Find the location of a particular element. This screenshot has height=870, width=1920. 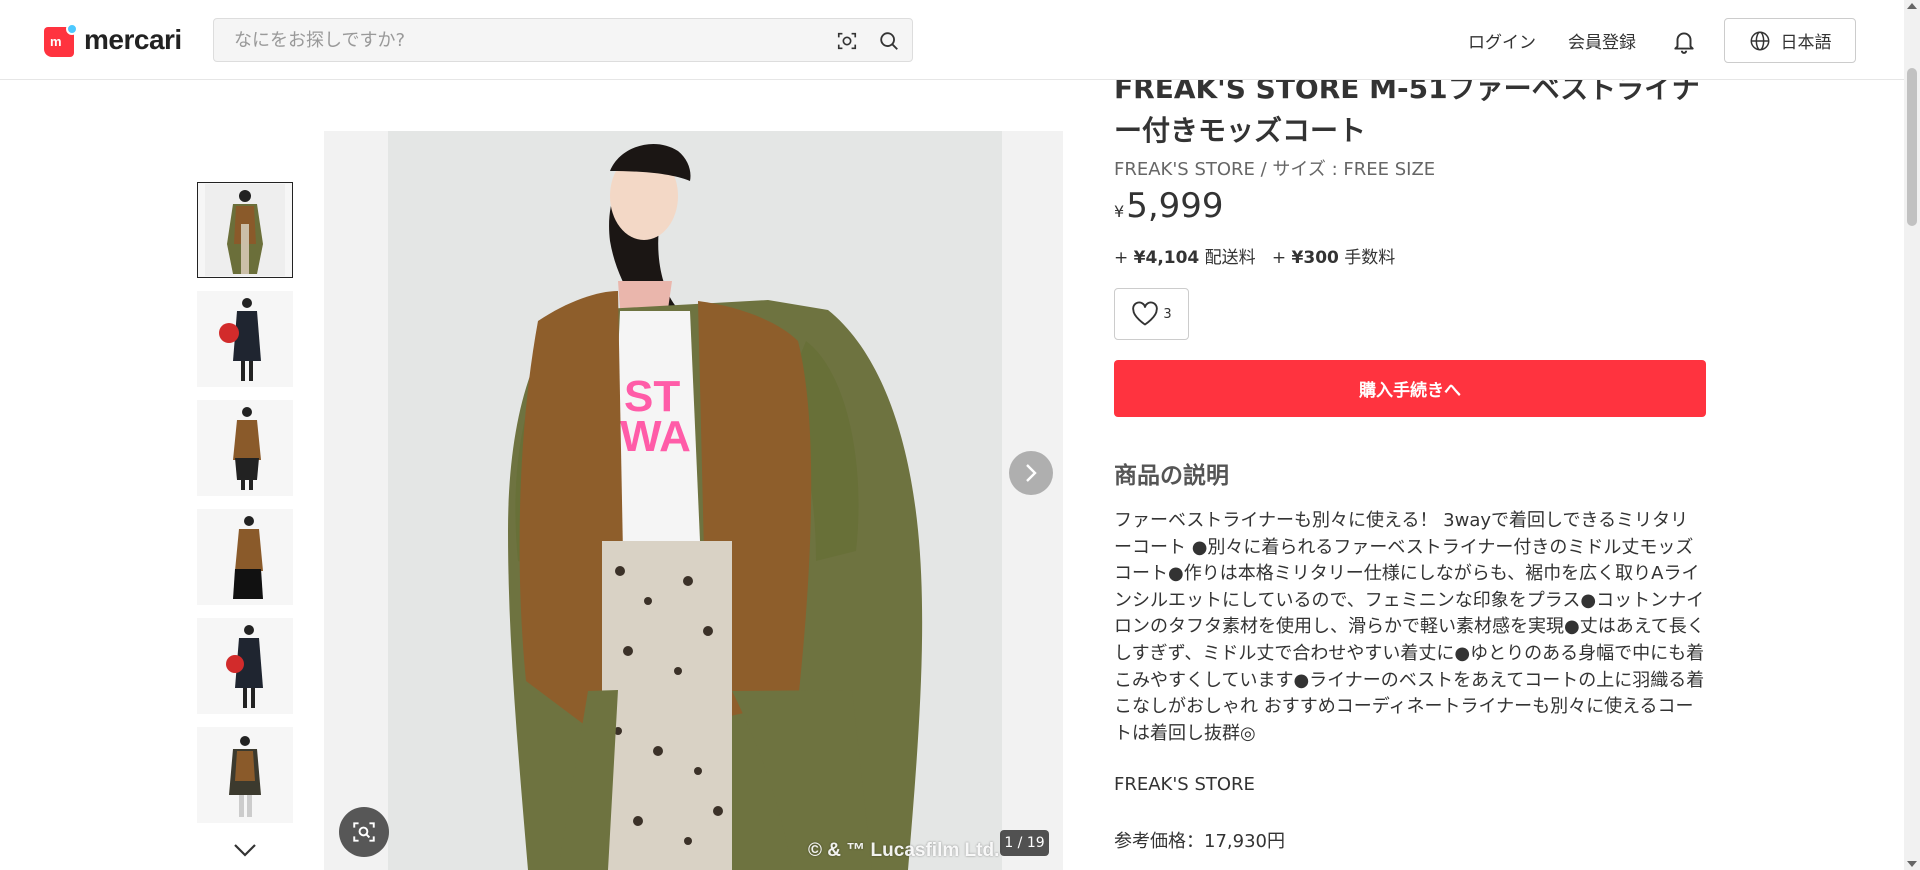

scroll-down-arrow is located at coordinates (1912, 864).